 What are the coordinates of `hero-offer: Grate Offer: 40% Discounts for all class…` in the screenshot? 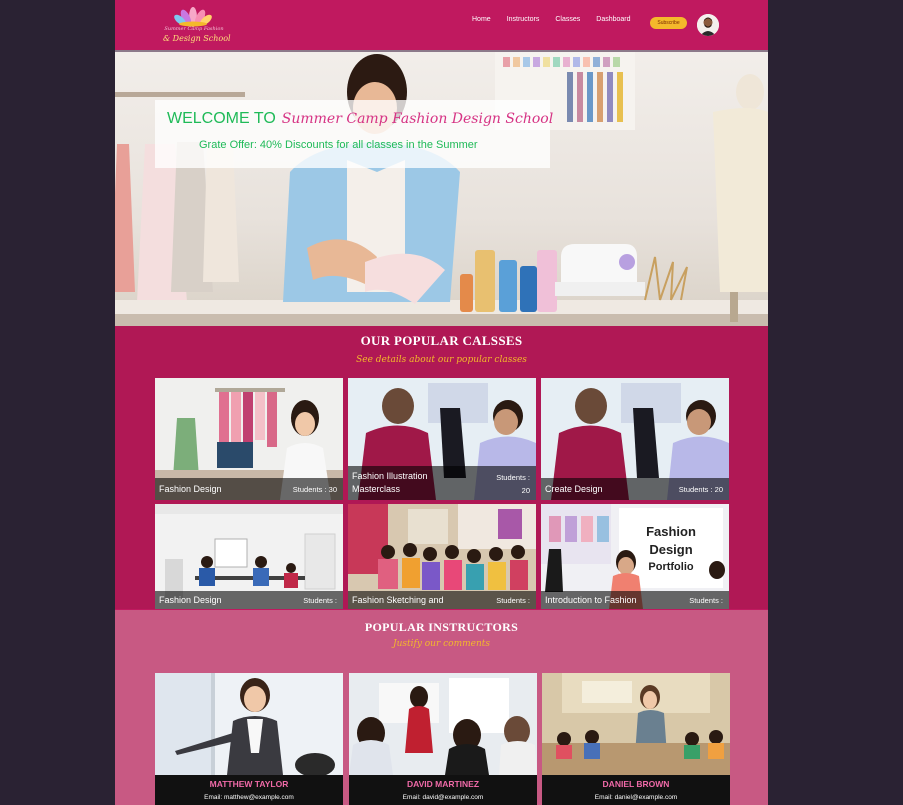 It's located at (338, 145).